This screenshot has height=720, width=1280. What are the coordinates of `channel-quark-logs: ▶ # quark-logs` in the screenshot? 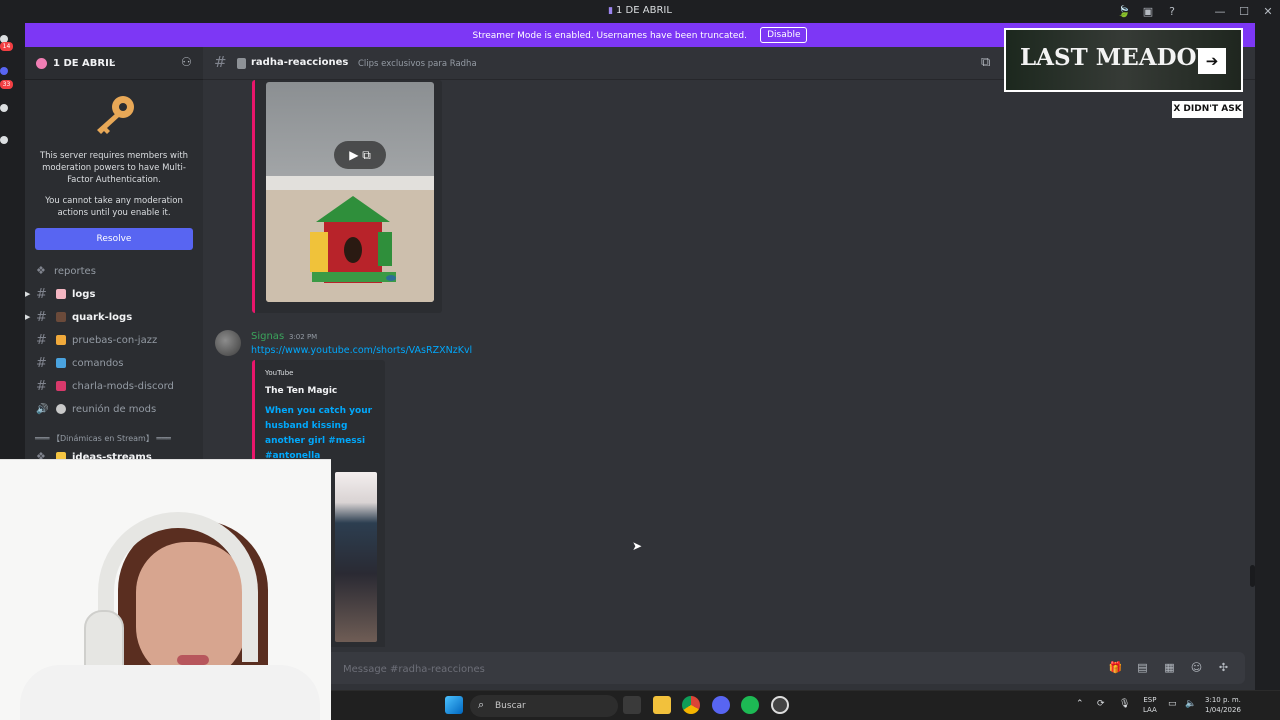 It's located at (114, 318).